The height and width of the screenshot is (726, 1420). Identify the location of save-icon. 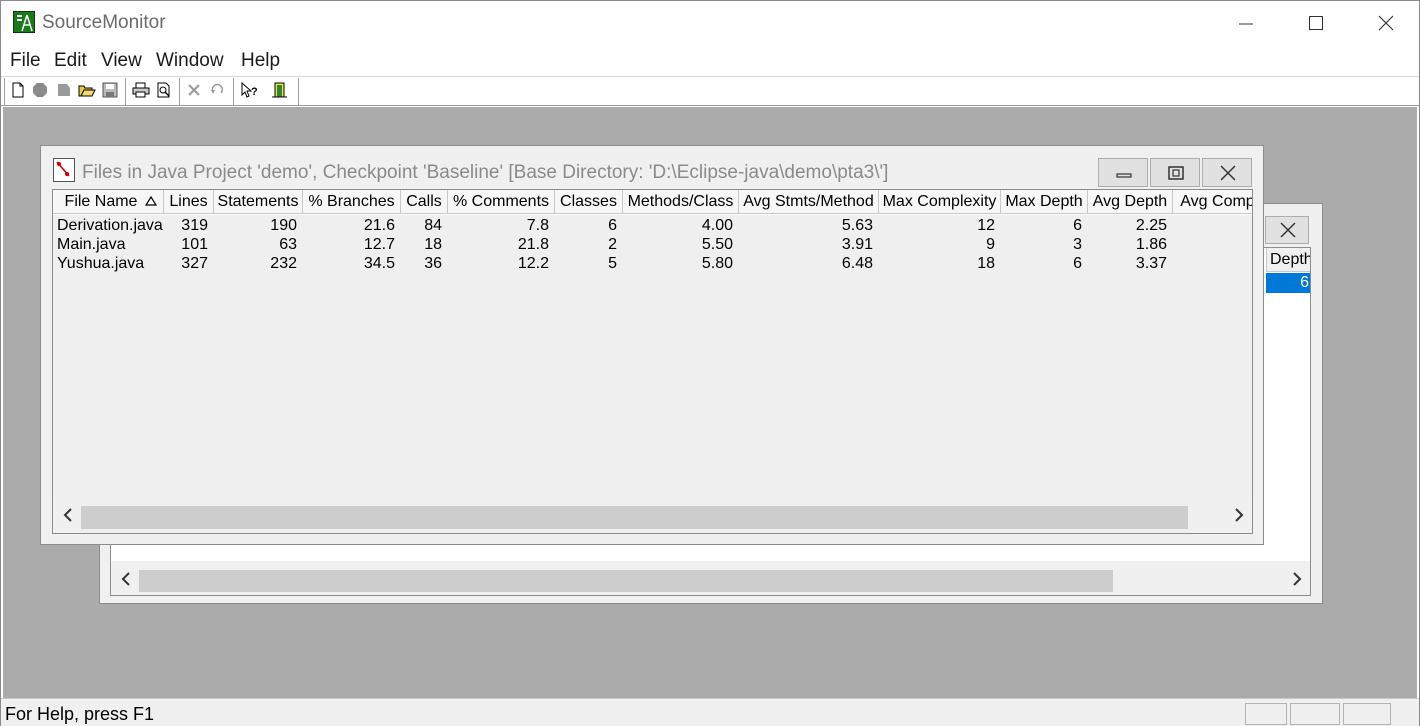
(111, 90).